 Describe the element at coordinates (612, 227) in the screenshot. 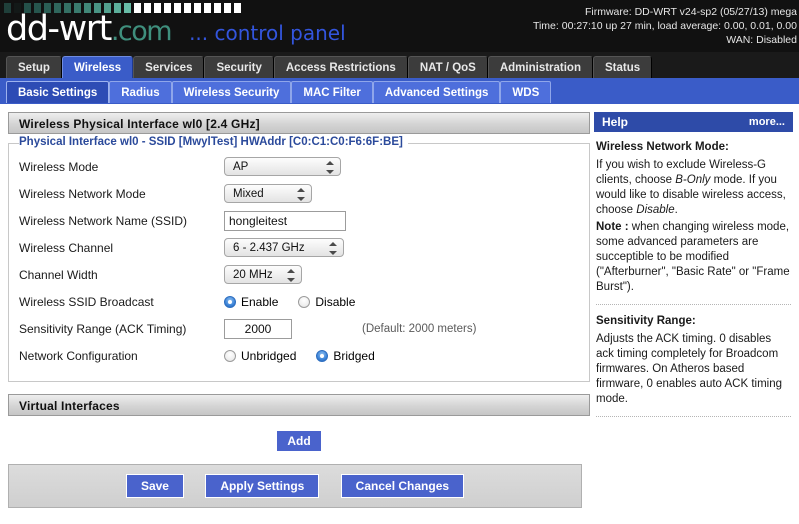

I see `help-note-label: Note :` at that location.